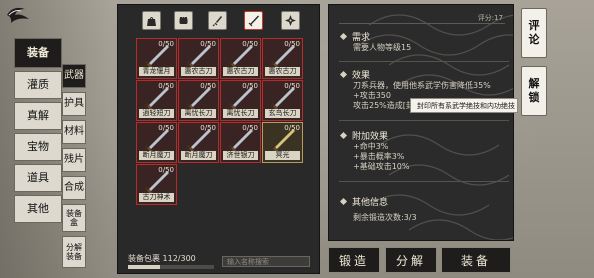 This screenshot has width=594, height=278. Describe the element at coordinates (156, 58) in the screenshot. I see `item-slot: 0/50 青龙偃月` at that location.